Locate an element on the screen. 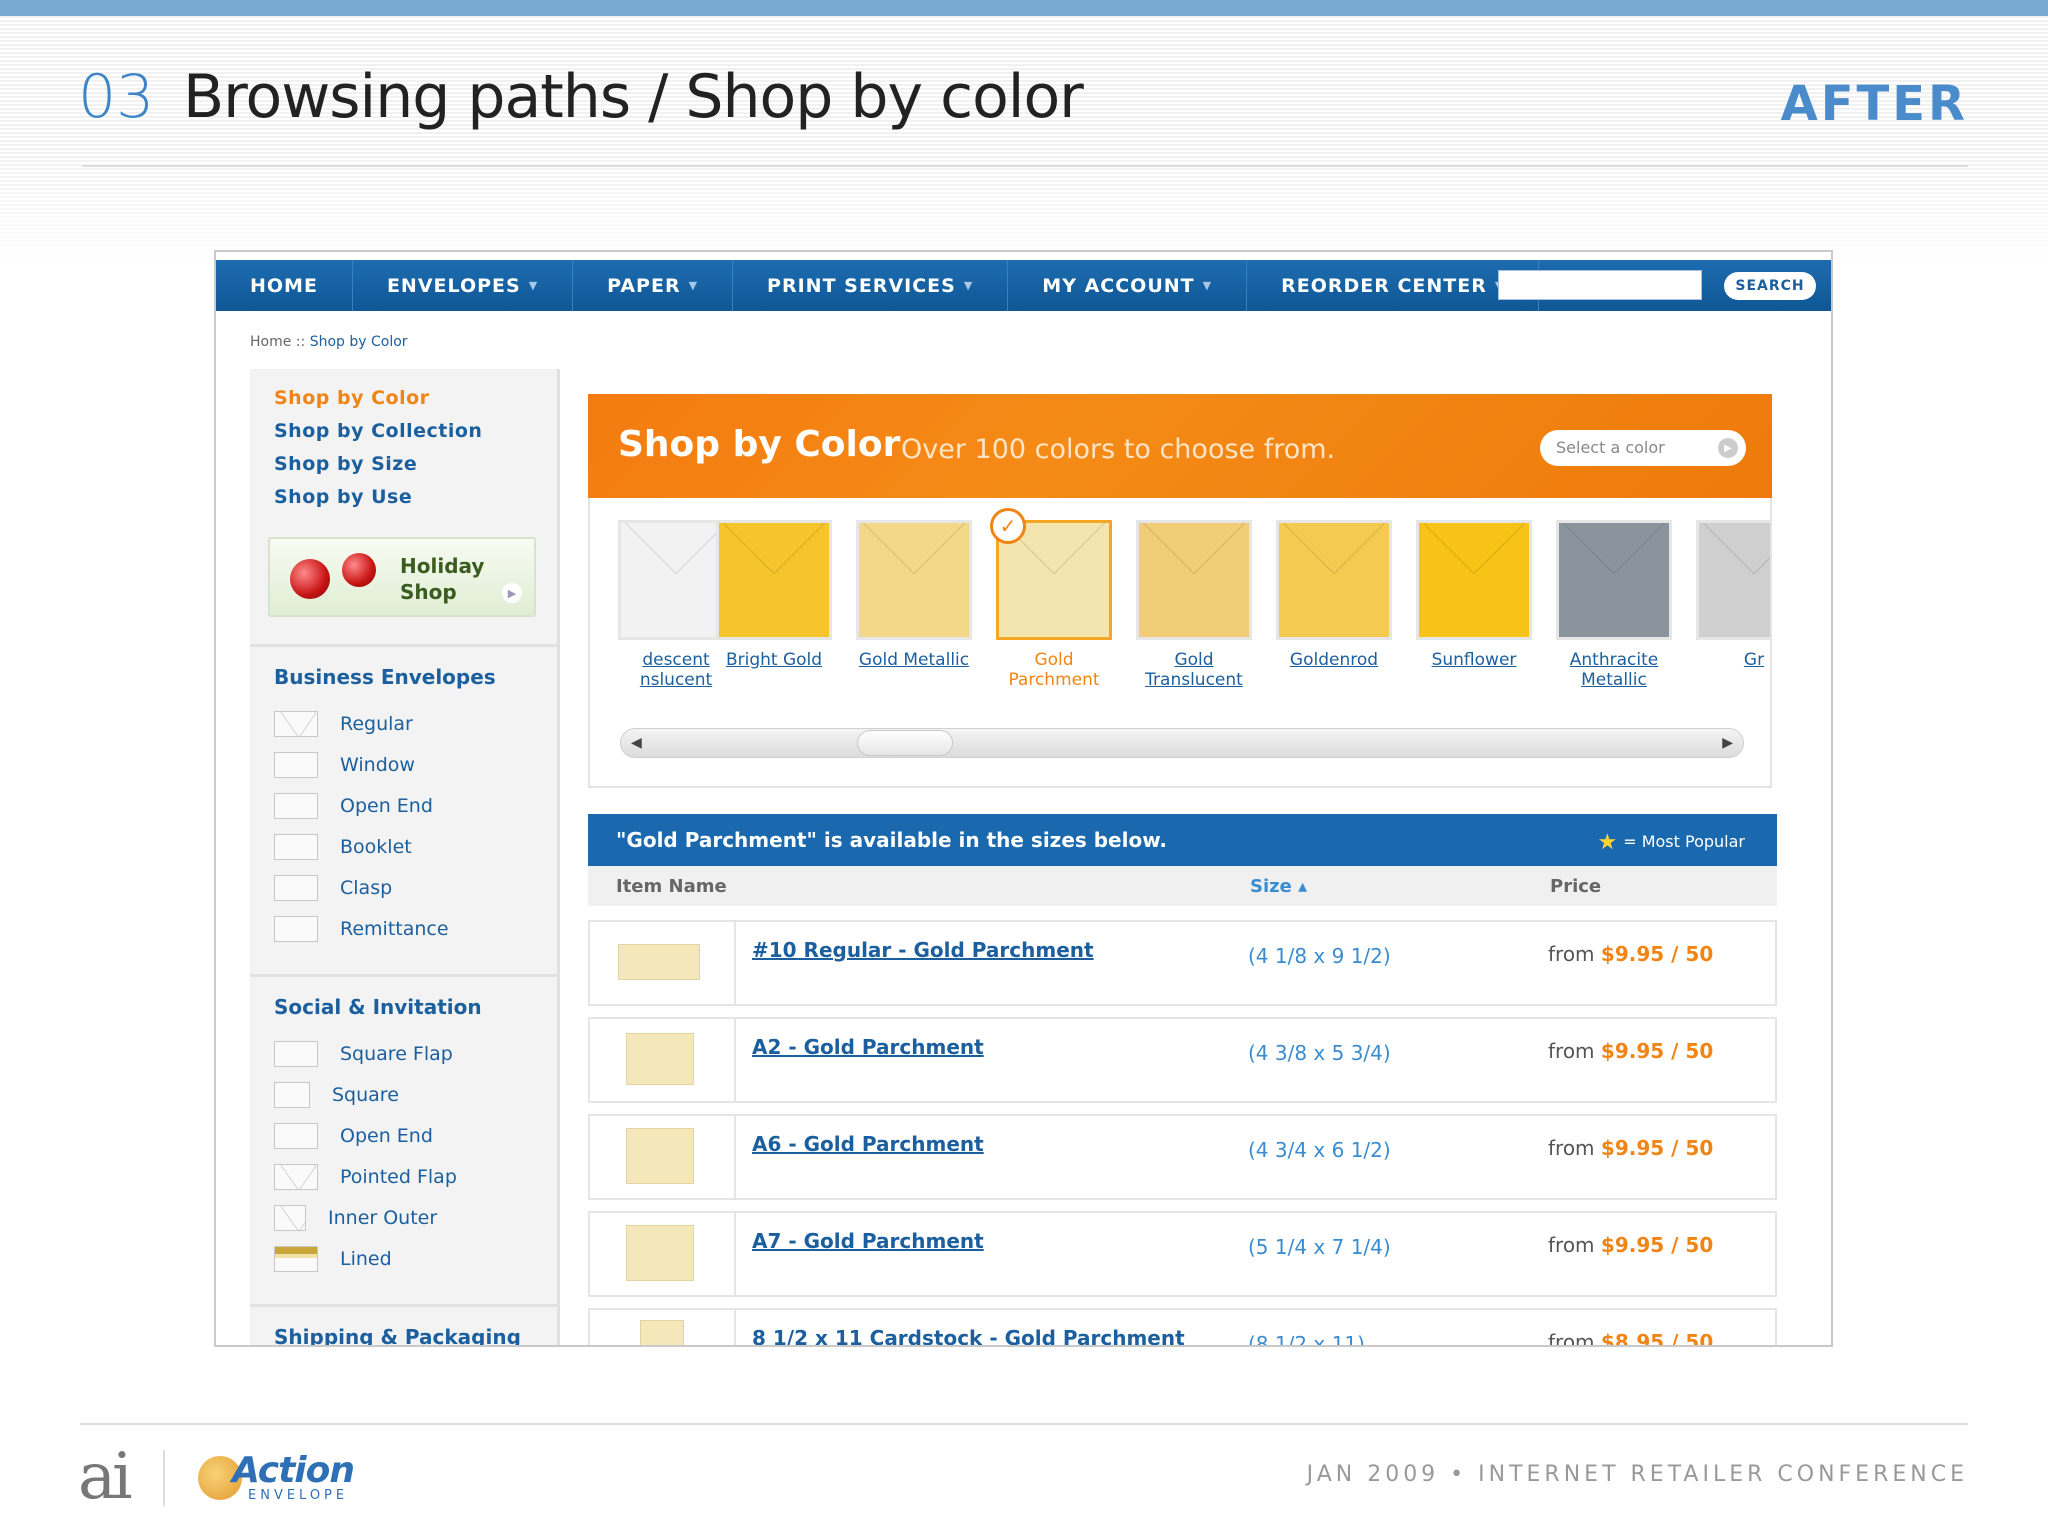 Image resolution: width=2048 pixels, height=1536 pixels. sidebar-item-lined: Lined is located at coordinates (333, 1259).